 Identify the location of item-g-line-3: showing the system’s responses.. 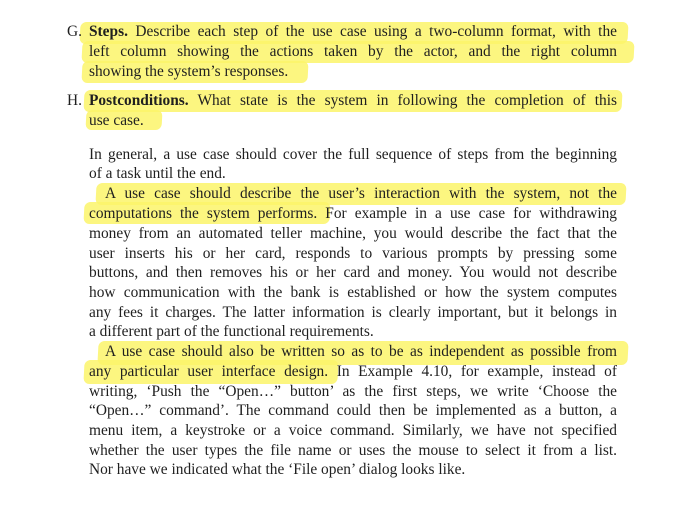
(189, 71).